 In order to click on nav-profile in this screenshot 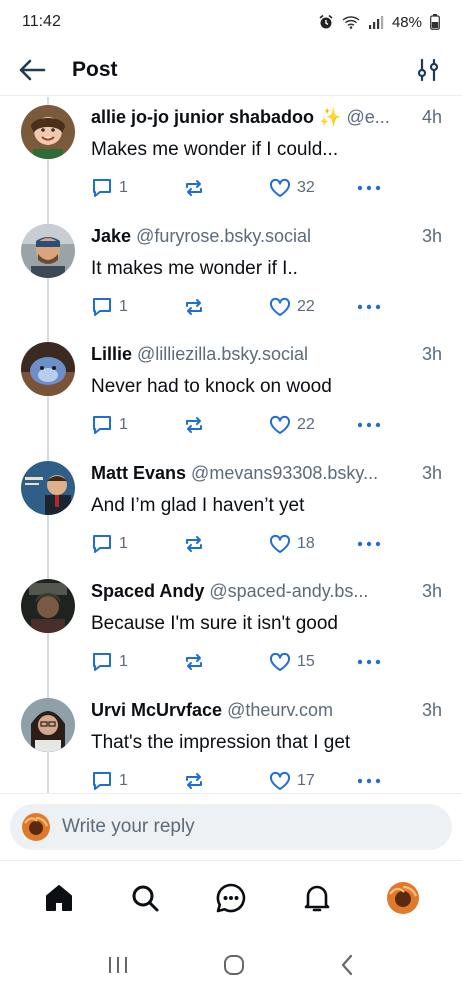, I will do `click(403, 898)`.